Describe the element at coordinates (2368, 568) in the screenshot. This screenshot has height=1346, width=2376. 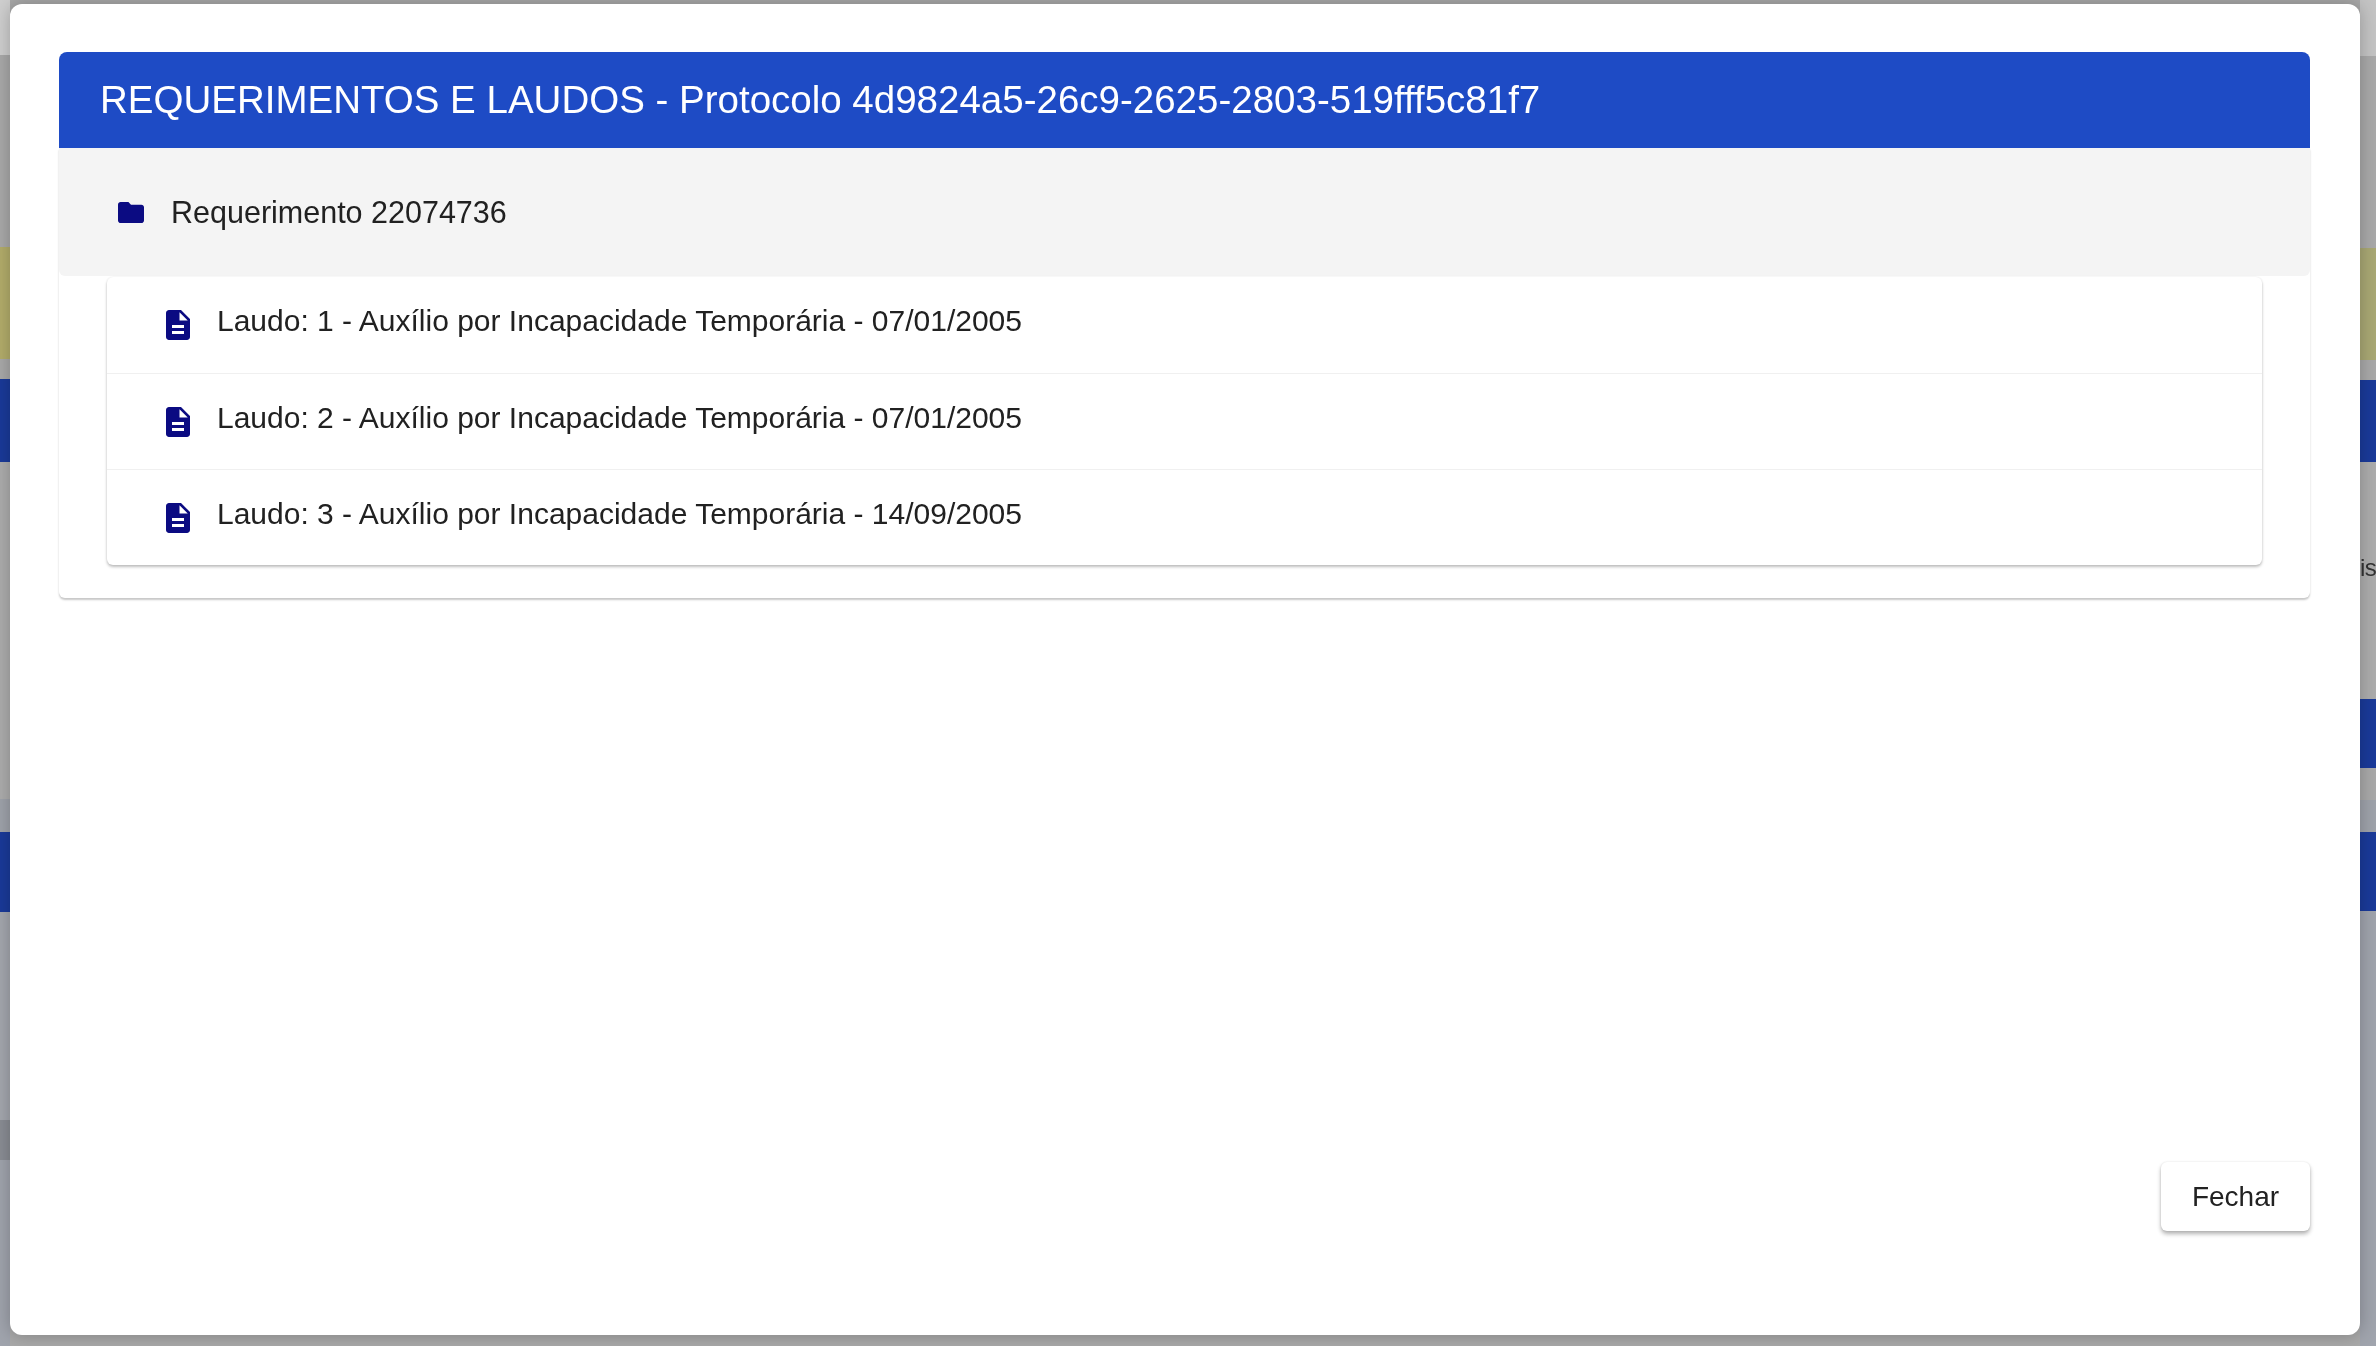
I see `page-text-fragment: is` at that location.